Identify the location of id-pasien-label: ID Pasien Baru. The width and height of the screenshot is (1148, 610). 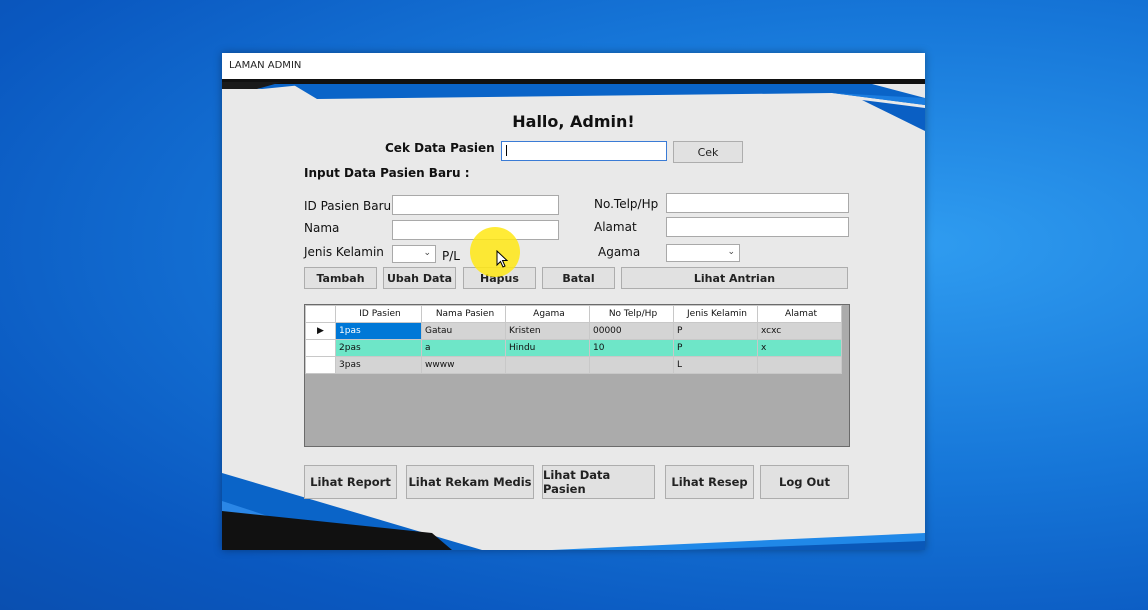
(348, 206).